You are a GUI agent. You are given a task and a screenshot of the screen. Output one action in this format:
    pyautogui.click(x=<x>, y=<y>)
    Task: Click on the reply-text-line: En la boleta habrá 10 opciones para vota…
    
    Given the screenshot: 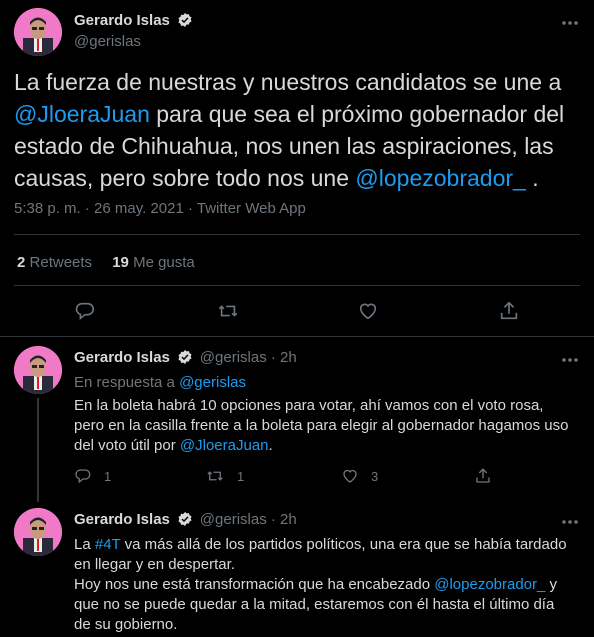 What is the action you would take?
    pyautogui.click(x=309, y=405)
    